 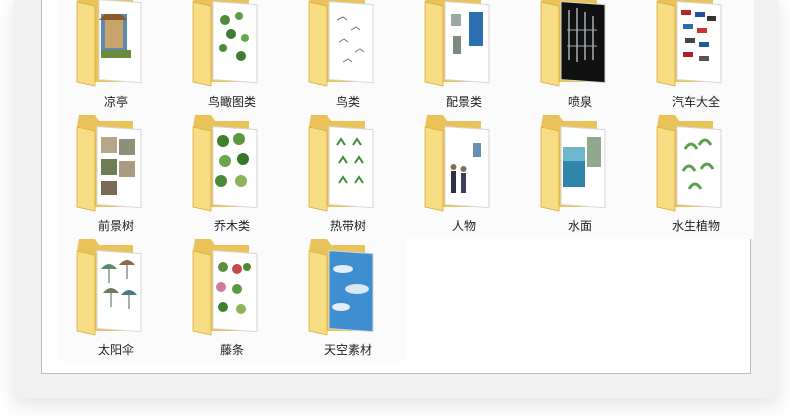 I want to click on folder-label: 藤条, so click(x=231, y=350).